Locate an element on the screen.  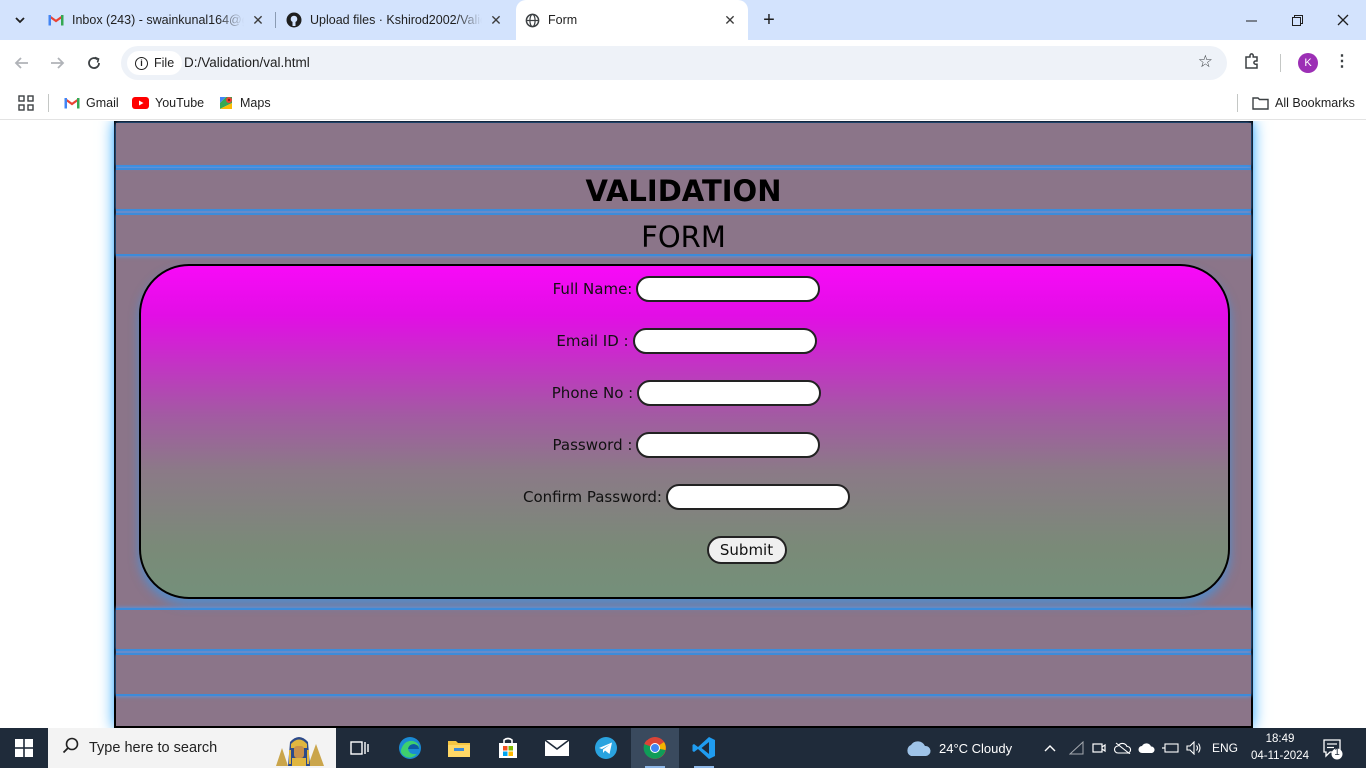
store-button is located at coordinates (508, 748).